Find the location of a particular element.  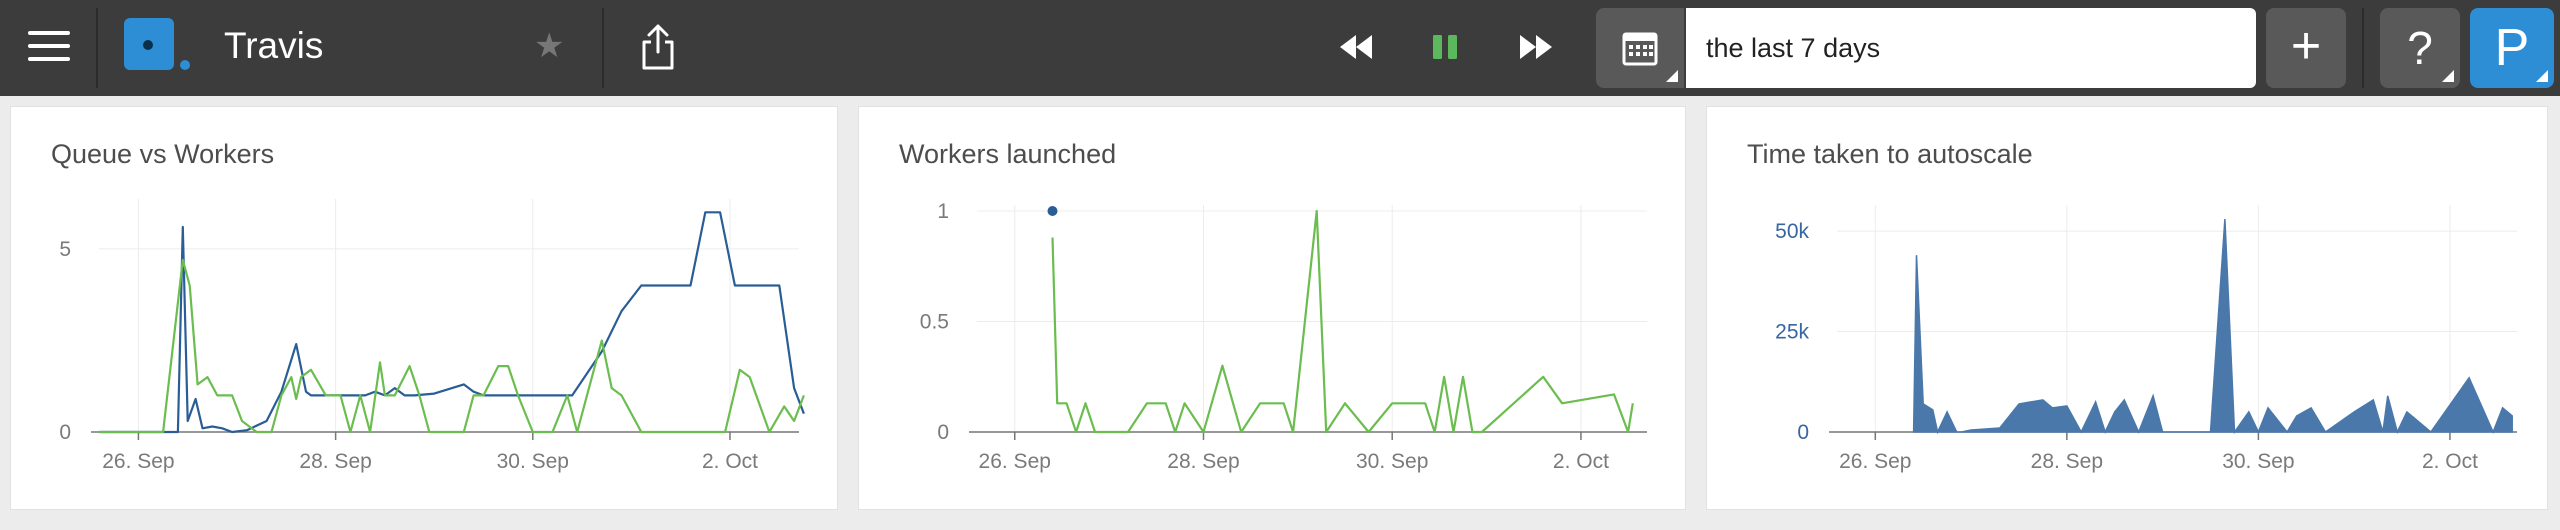

y-tick-label: 50k is located at coordinates (1792, 231).